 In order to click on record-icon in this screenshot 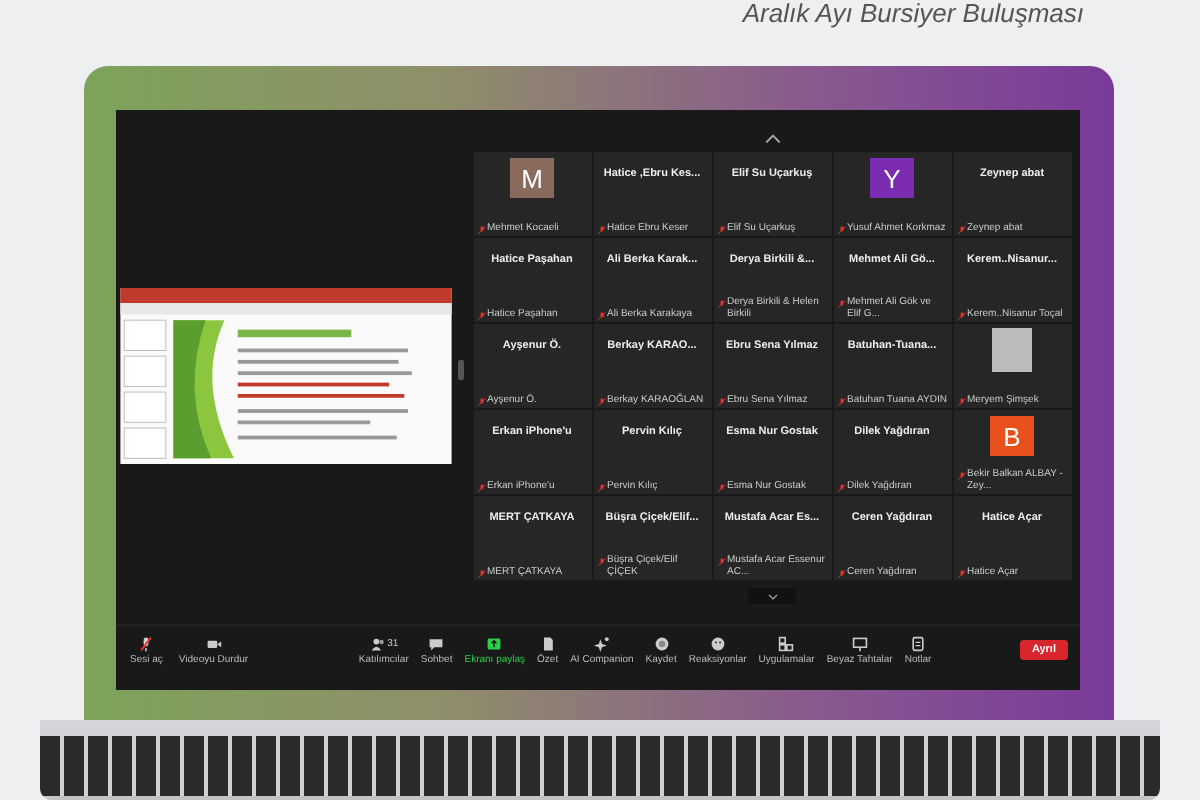, I will do `click(661, 643)`.